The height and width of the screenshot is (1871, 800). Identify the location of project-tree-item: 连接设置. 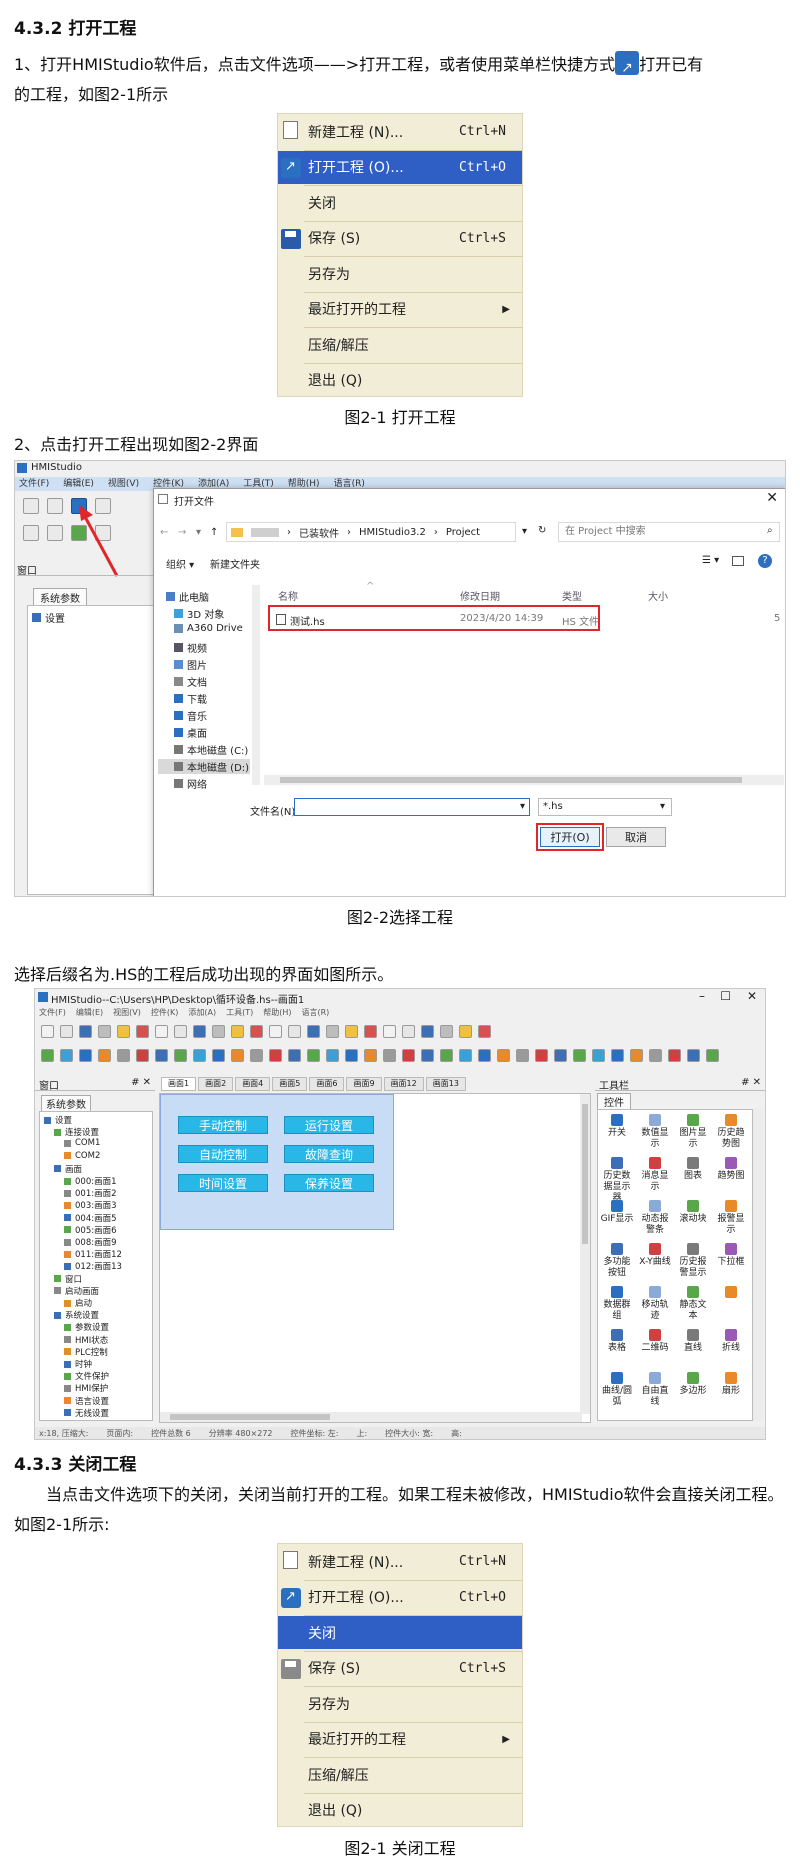
(76, 1132).